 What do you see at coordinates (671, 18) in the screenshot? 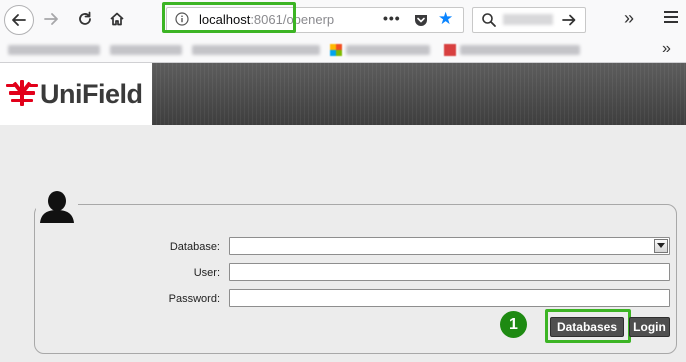
I see `hamburger-menu-icon` at bounding box center [671, 18].